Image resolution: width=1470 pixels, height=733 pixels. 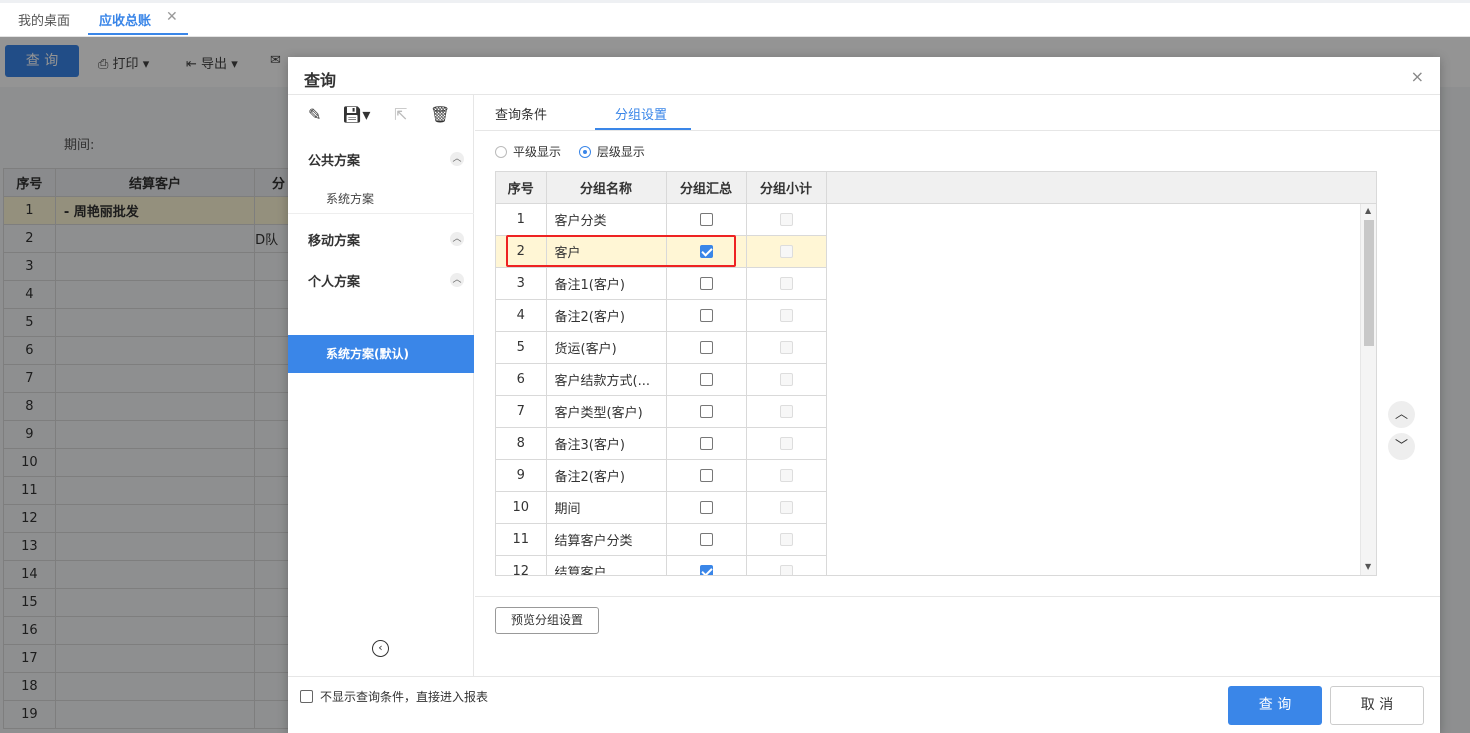 I want to click on table-row: 7 客户类型(客户), so click(x=661, y=411).